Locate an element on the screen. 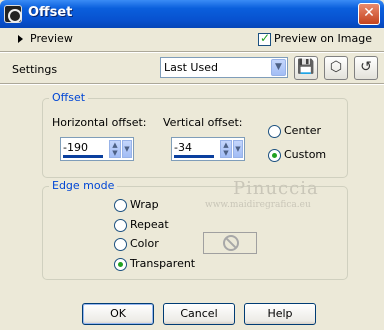  app-icon is located at coordinates (13, 14).